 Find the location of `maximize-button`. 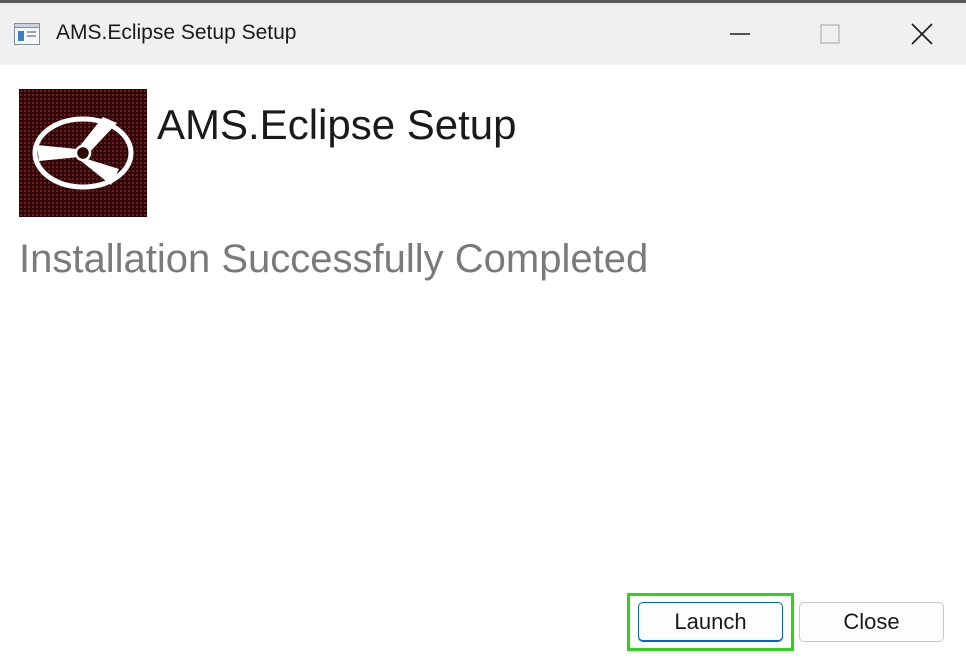

maximize-button is located at coordinates (830, 34).